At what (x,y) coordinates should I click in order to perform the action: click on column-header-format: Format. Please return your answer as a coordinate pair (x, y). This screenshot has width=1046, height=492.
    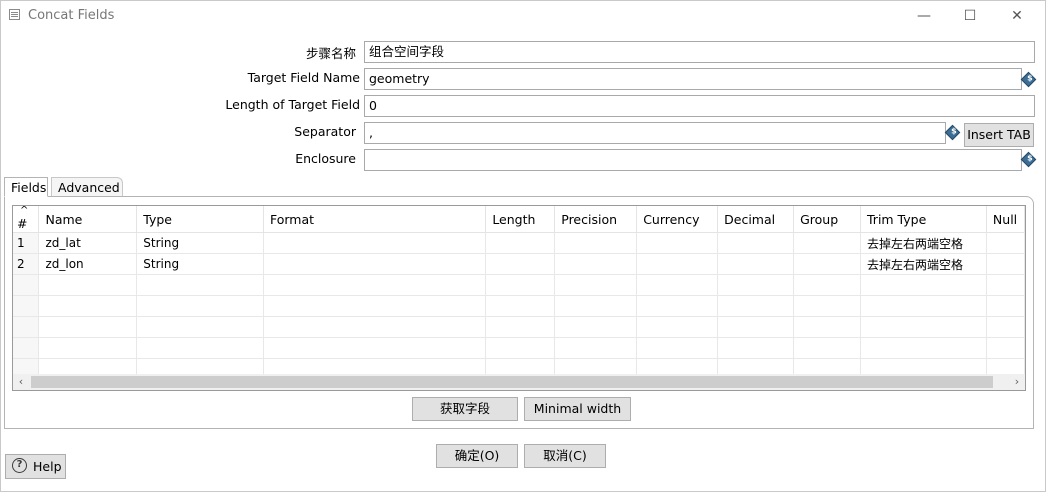
    Looking at the image, I should click on (375, 219).